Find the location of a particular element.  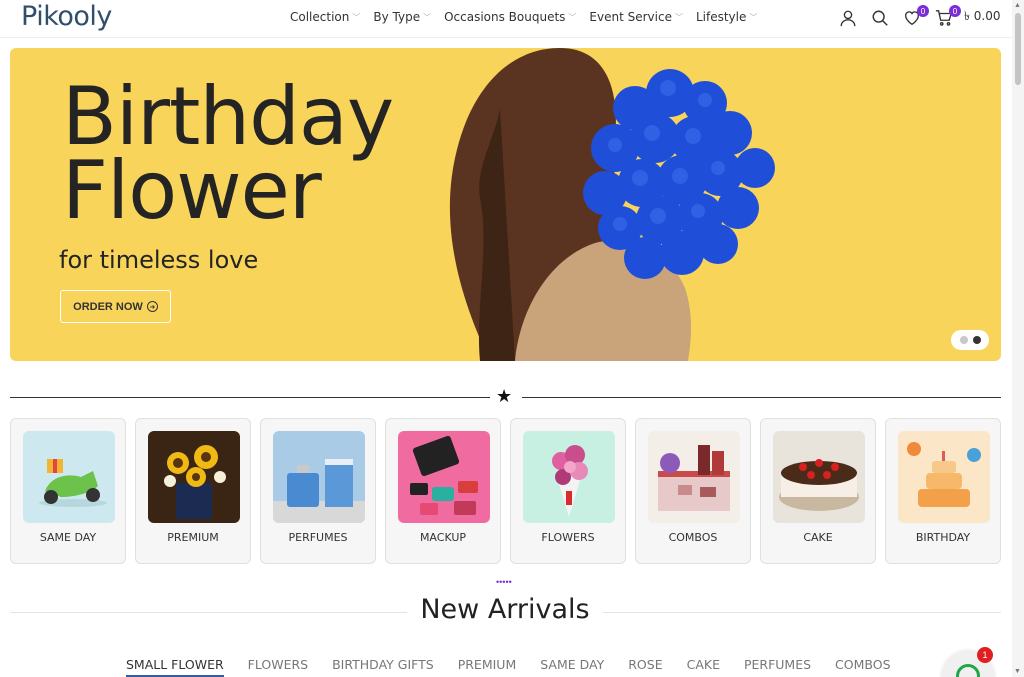

category-label: PREMIUM is located at coordinates (193, 537).